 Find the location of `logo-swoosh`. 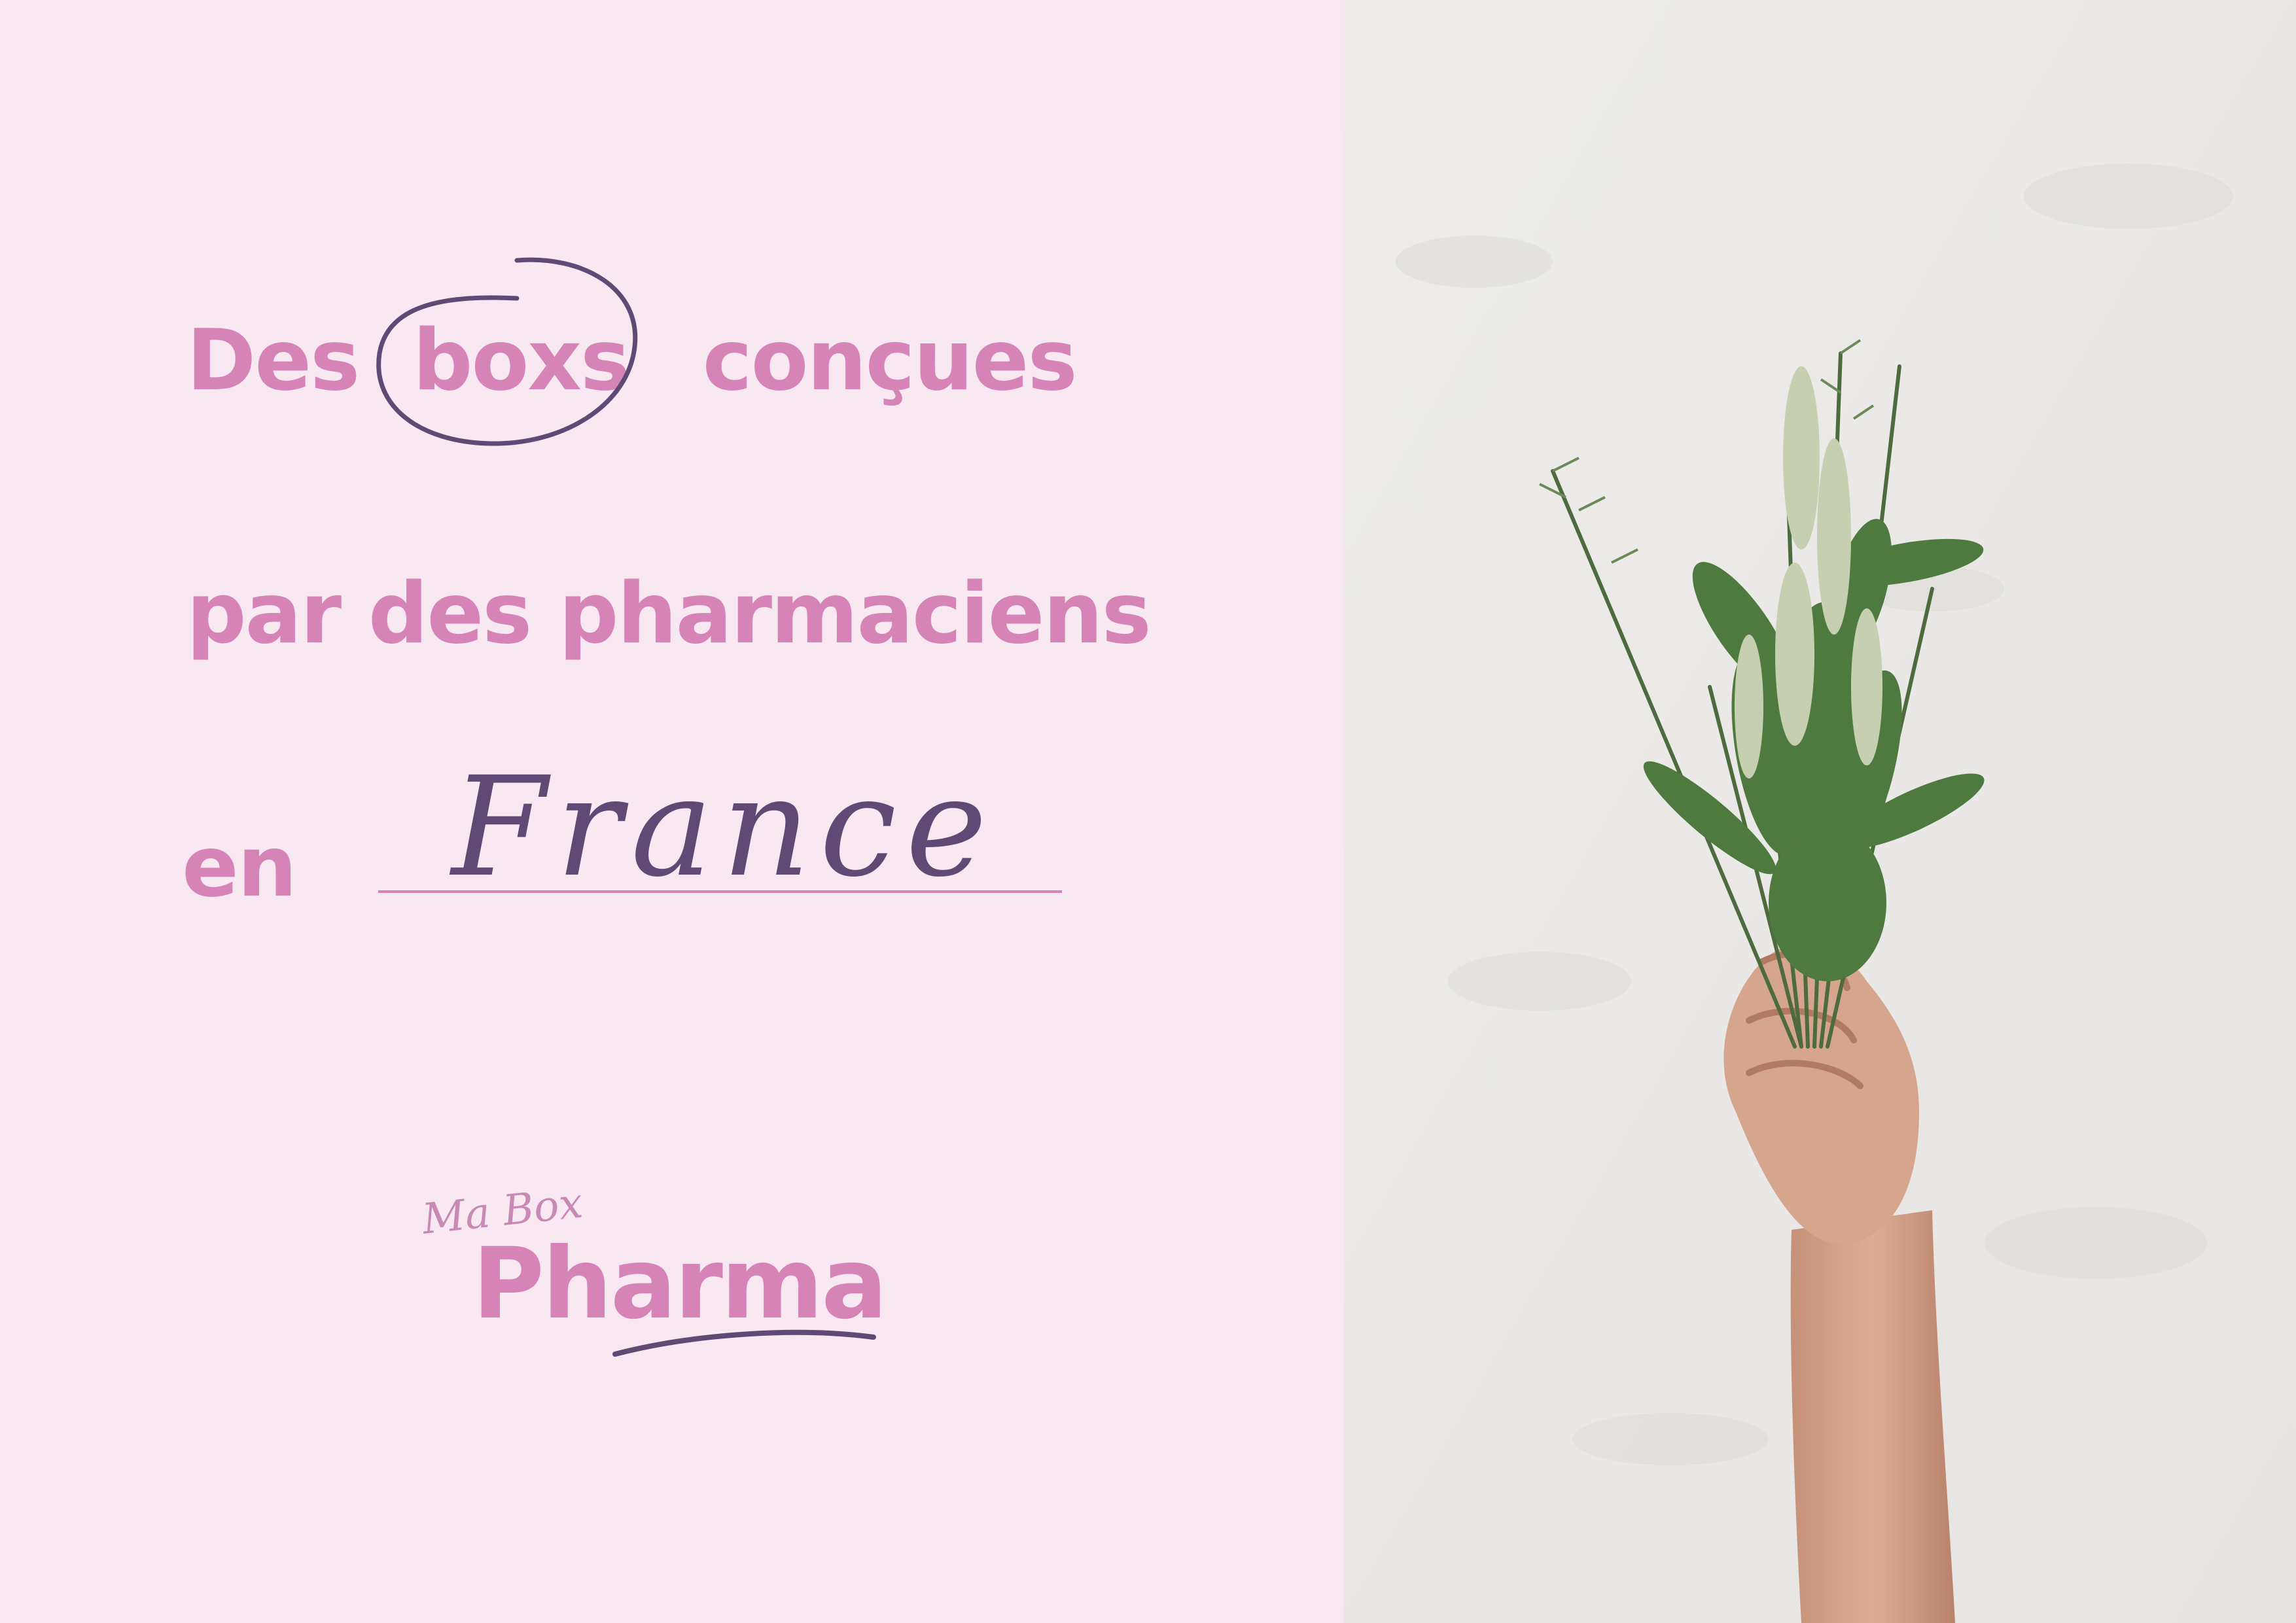

logo-swoosh is located at coordinates (744, 1343).